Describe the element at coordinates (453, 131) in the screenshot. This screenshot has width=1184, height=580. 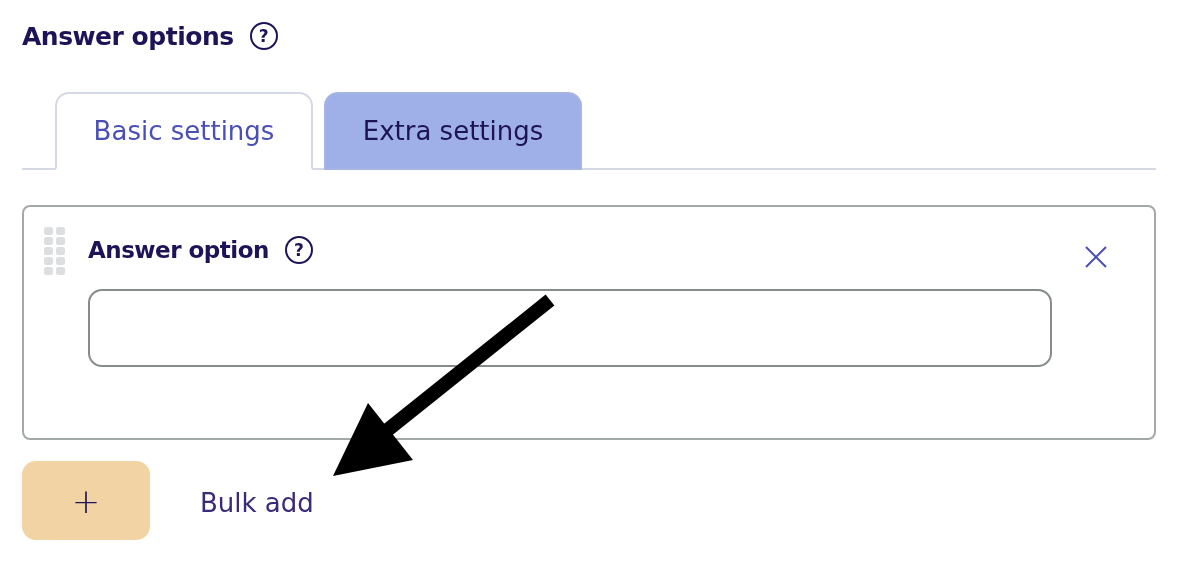
I see `tab: Extra settings` at that location.